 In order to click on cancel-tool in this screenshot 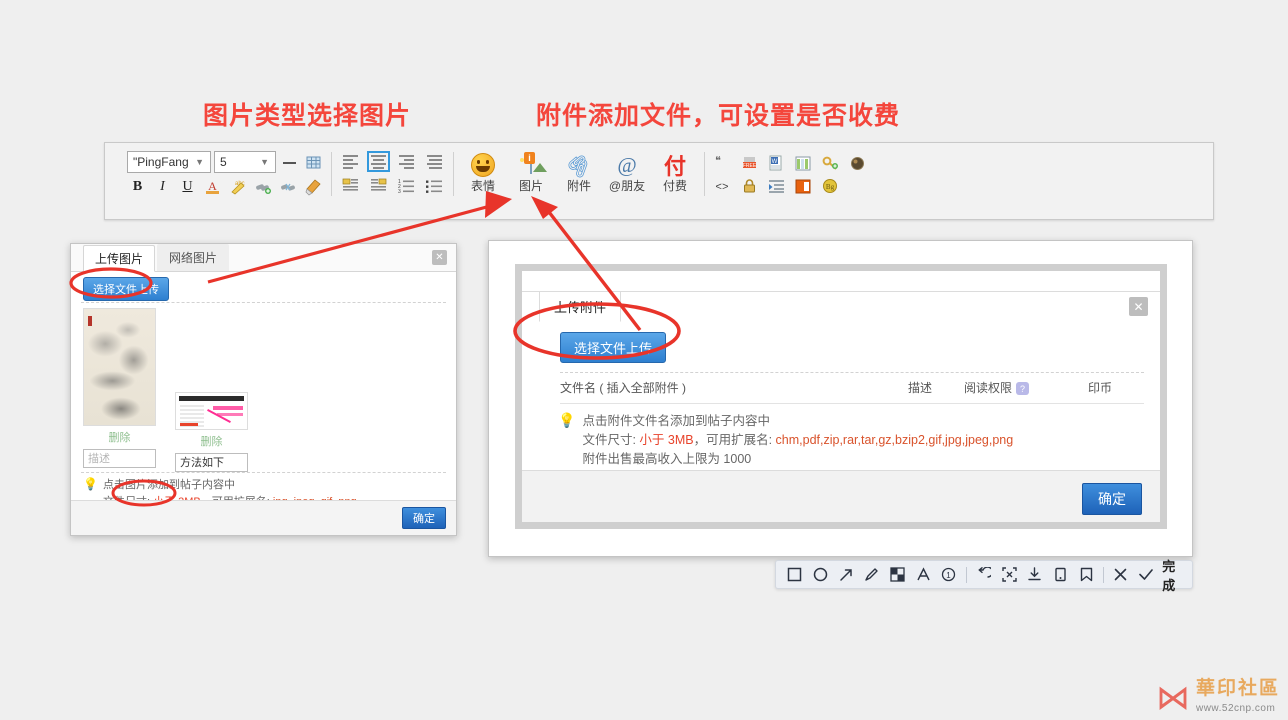, I will do `click(1121, 574)`.